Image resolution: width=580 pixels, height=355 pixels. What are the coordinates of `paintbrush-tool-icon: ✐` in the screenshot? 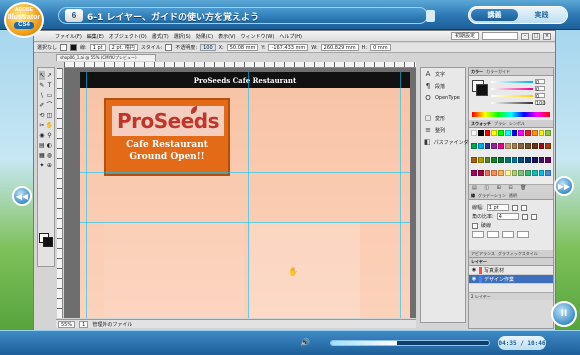 It's located at (42, 105).